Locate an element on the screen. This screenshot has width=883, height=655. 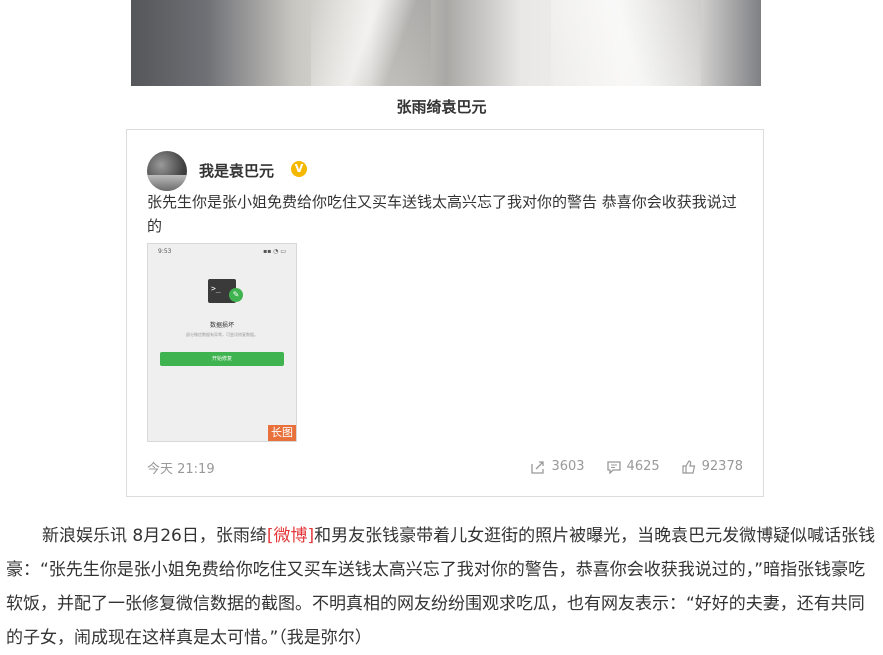
share-stat: 3603 is located at coordinates (558, 466).